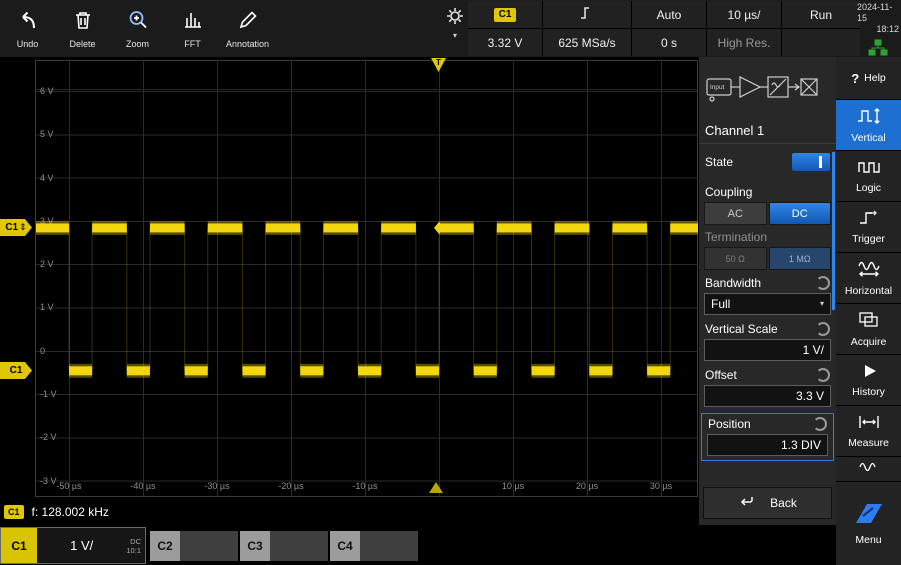 The width and height of the screenshot is (901, 565). Describe the element at coordinates (868, 278) in the screenshot. I see `sidebar-item-horizontal: Horizontal` at that location.